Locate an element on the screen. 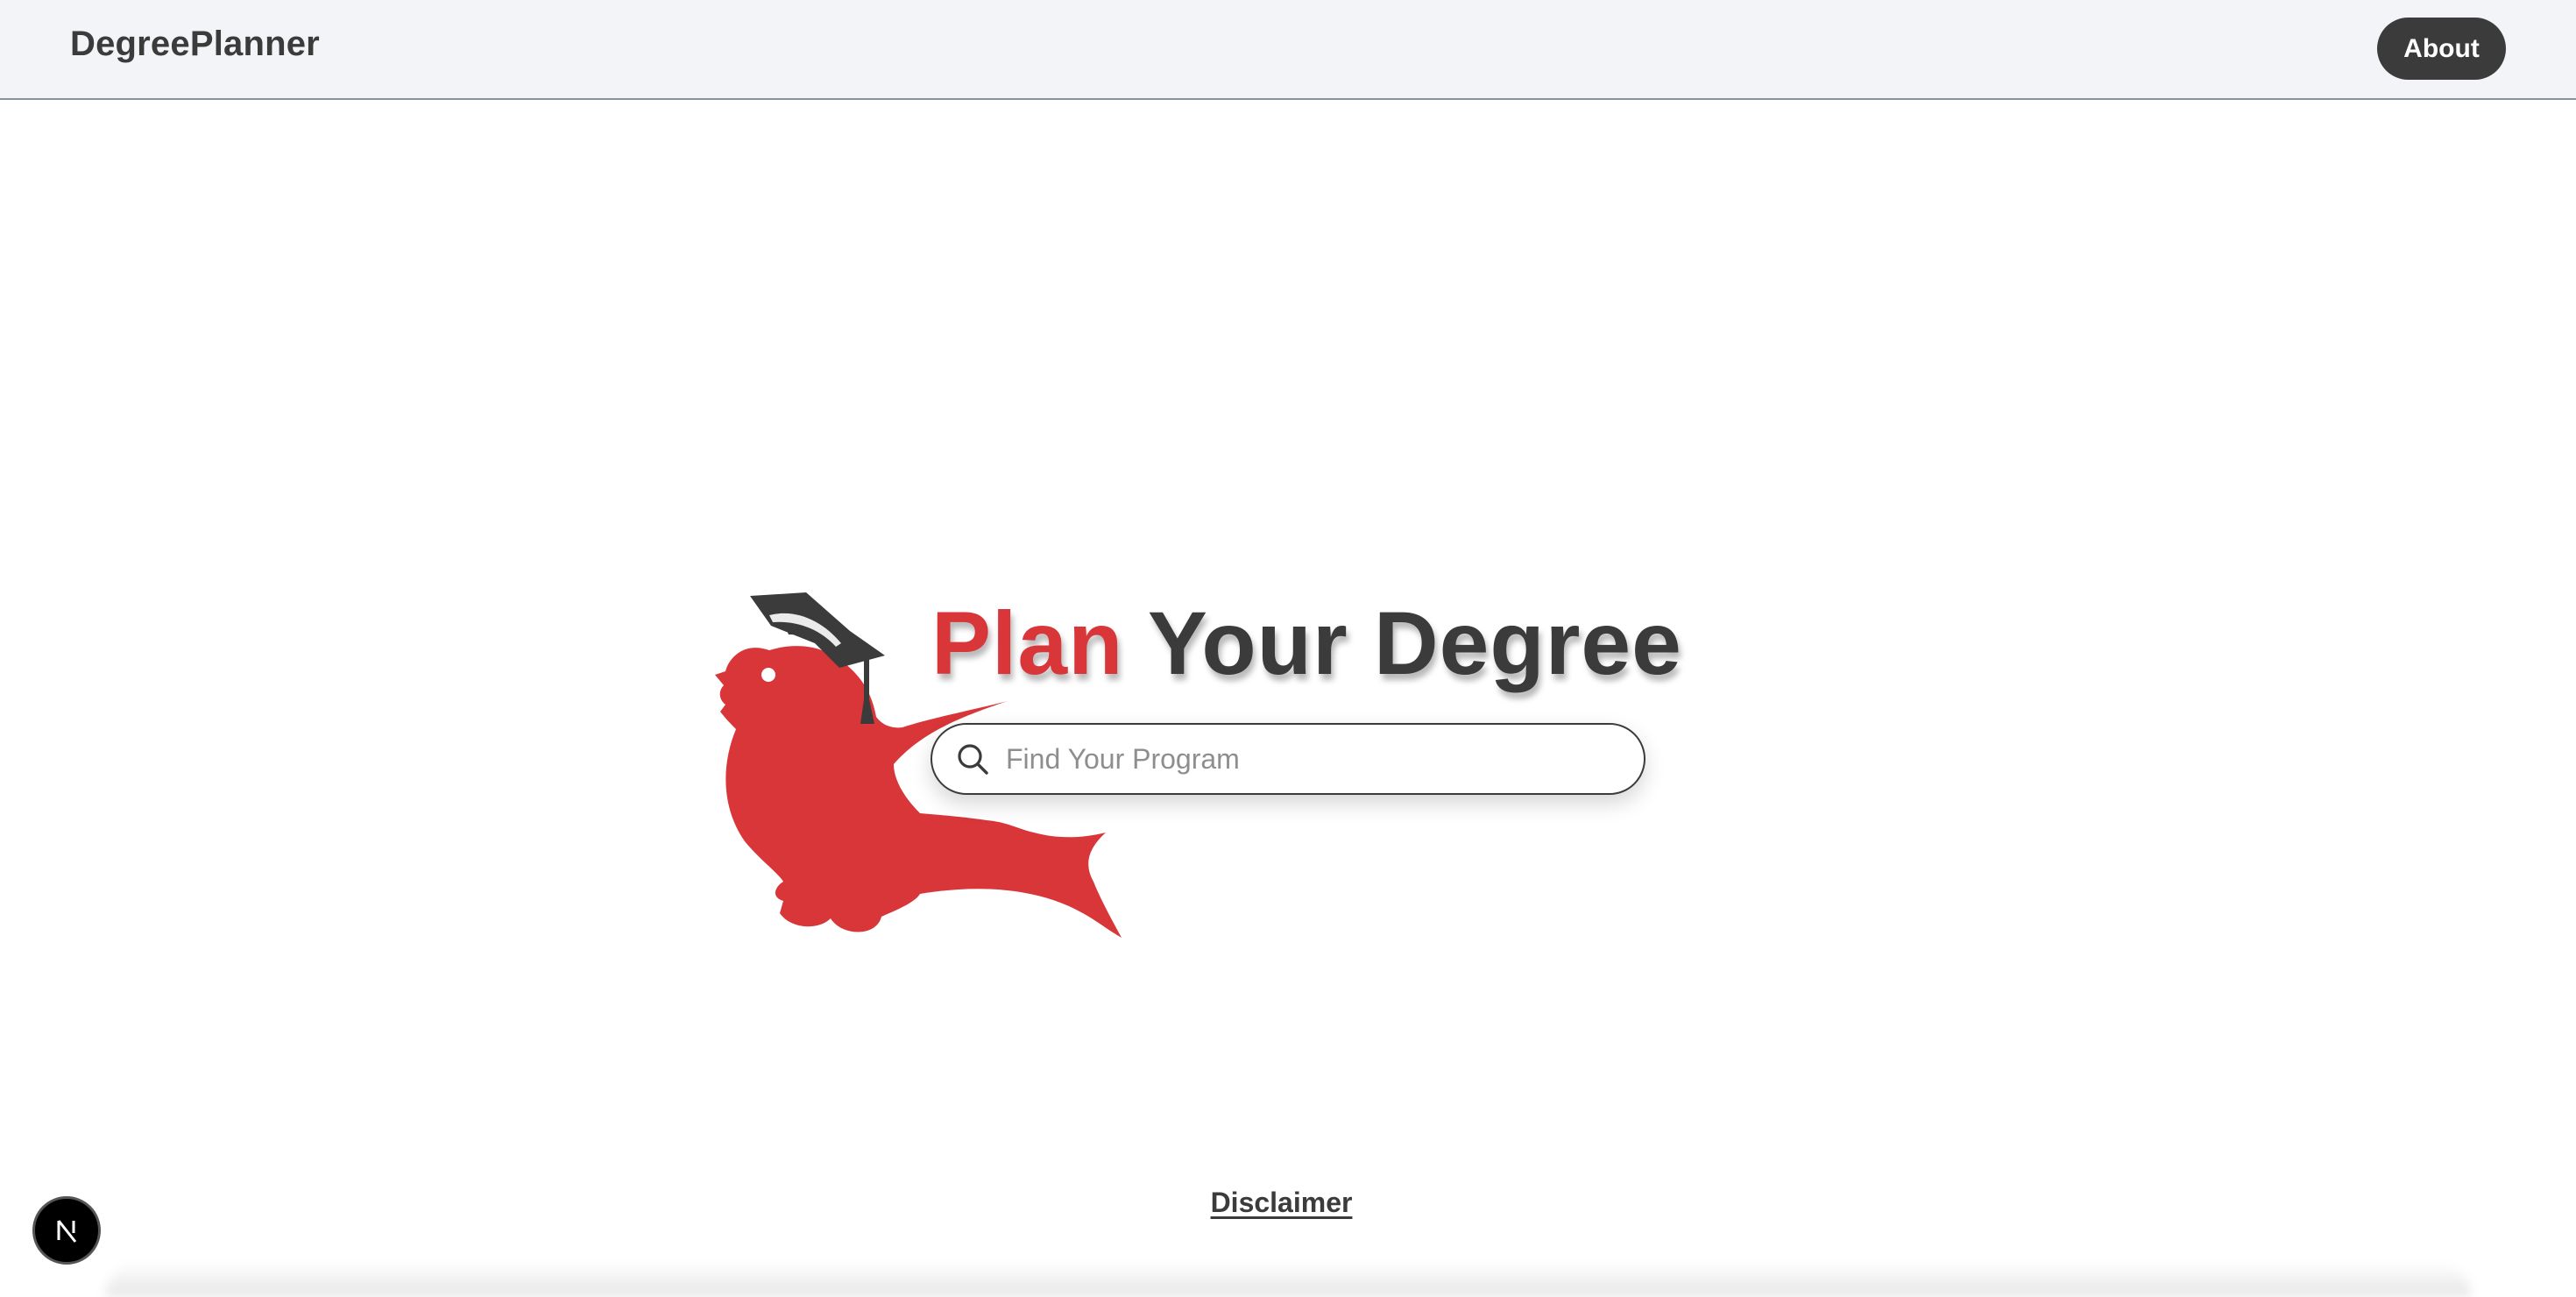 The width and height of the screenshot is (2576, 1297). brand-logo-text: DegreePlanner is located at coordinates (195, 45).